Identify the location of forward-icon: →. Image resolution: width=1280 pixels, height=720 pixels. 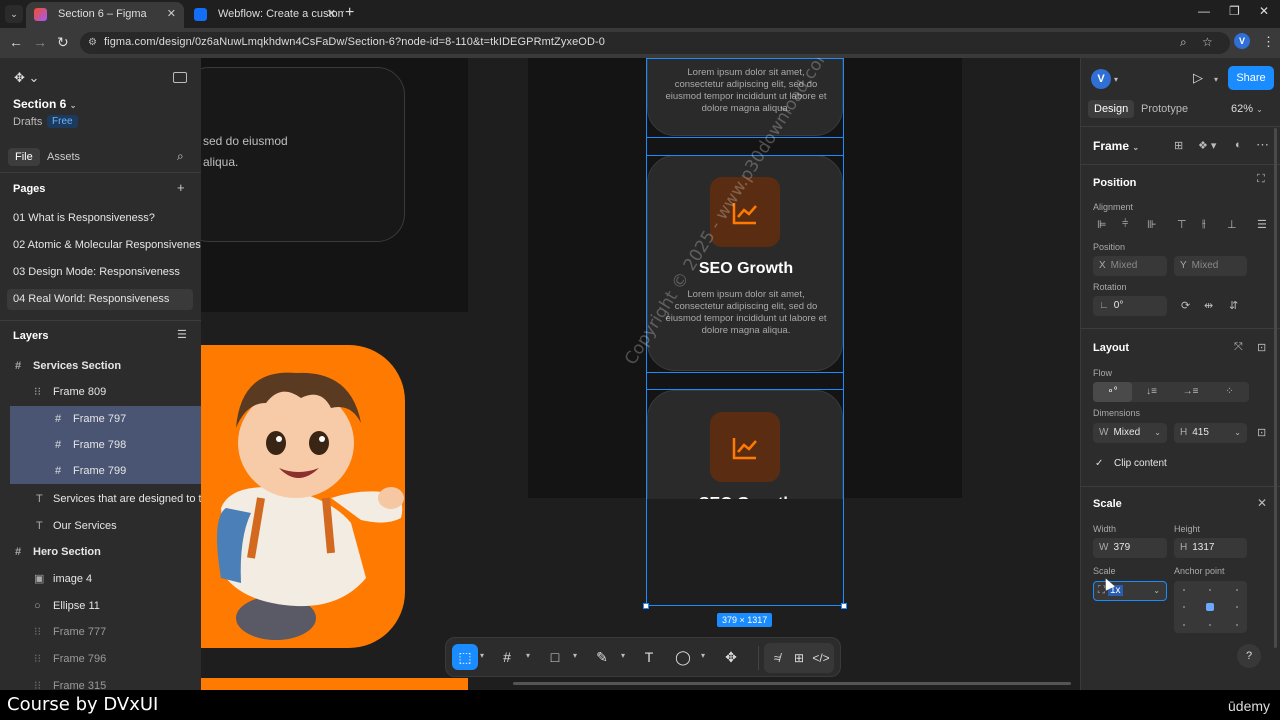
(40, 42).